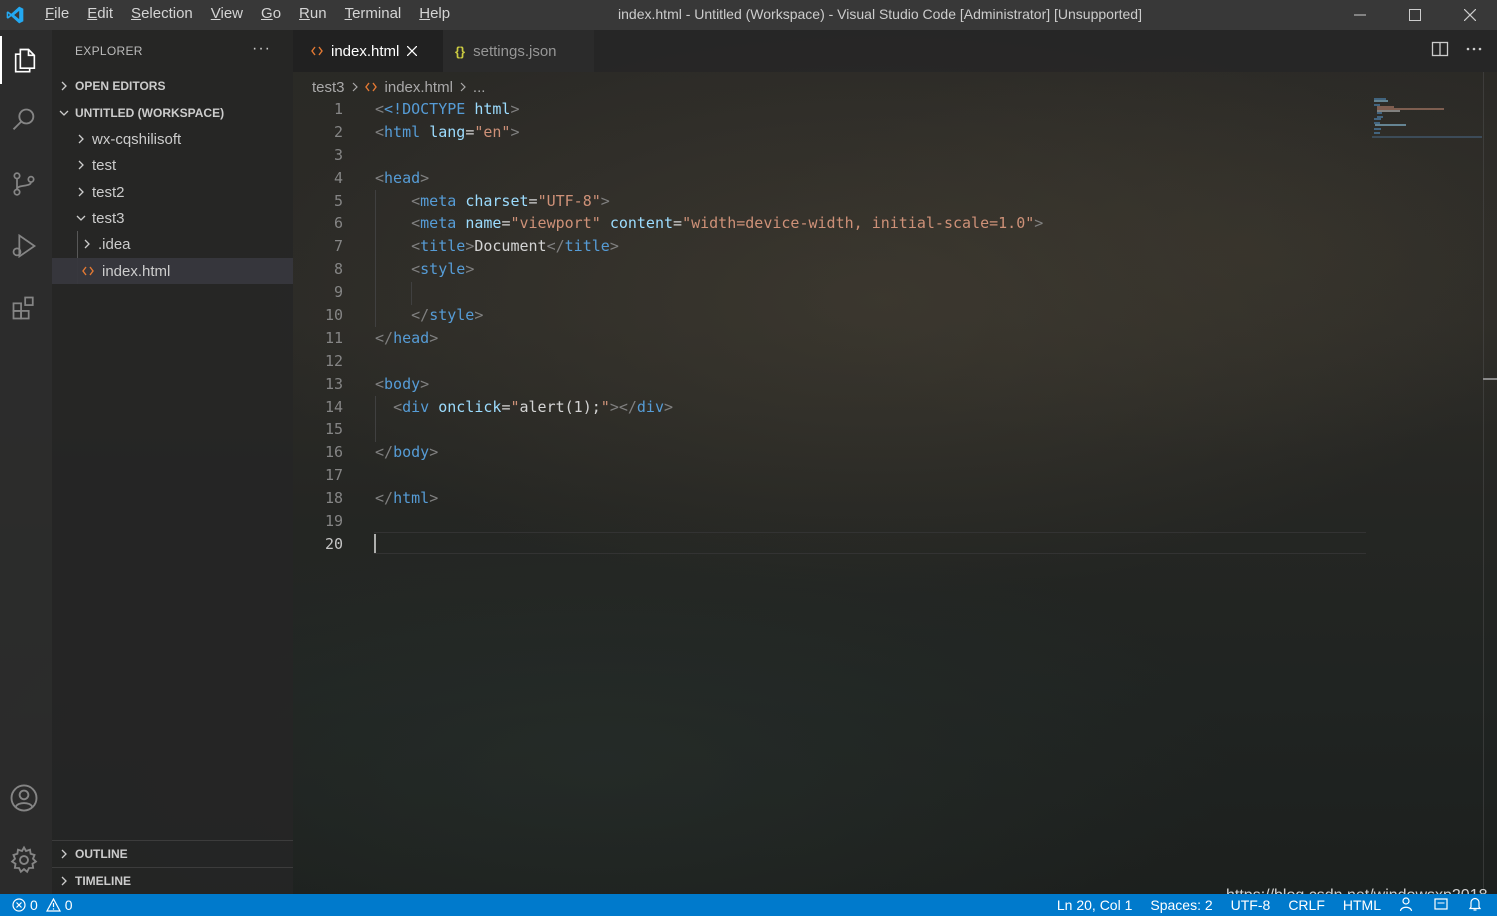 This screenshot has height=916, width=1497. I want to click on window-controls, so click(1414, 15).